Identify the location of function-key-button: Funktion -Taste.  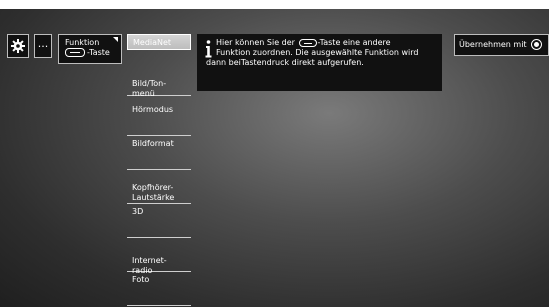
(90, 49).